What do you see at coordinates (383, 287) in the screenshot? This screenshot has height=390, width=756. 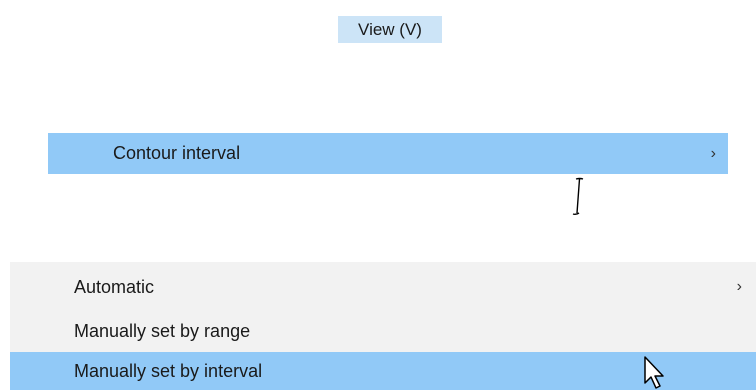 I see `submenu-item-automatic: Automatic ›` at bounding box center [383, 287].